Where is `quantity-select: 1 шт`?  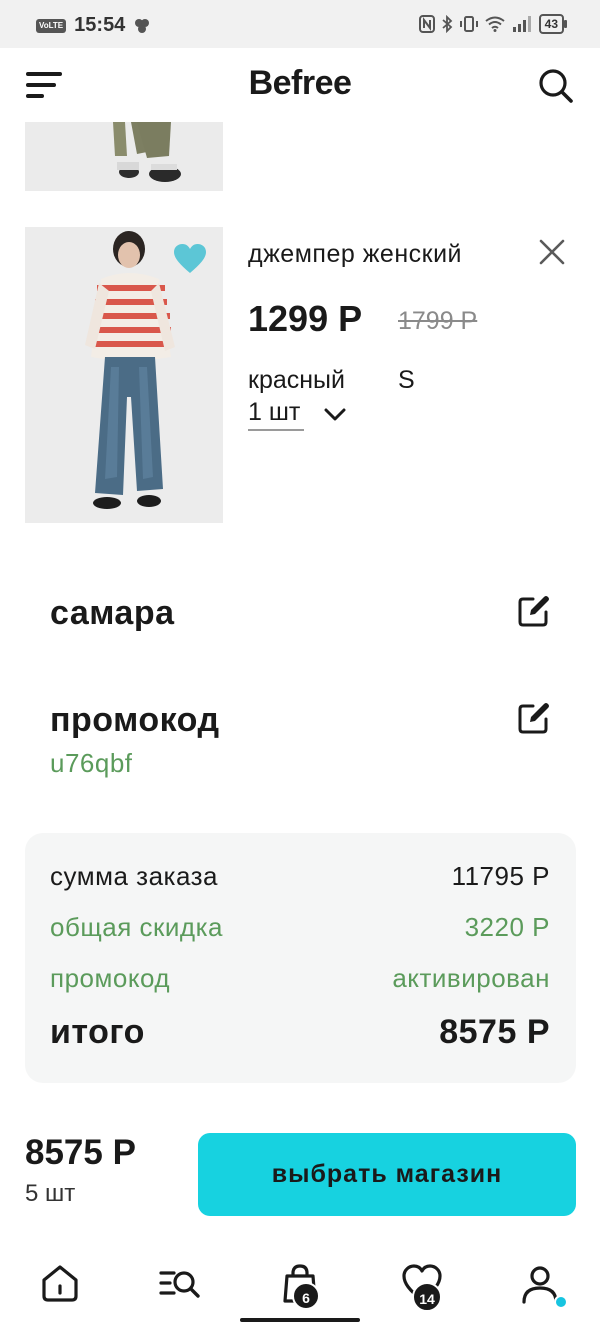 quantity-select: 1 шт is located at coordinates (297, 414).